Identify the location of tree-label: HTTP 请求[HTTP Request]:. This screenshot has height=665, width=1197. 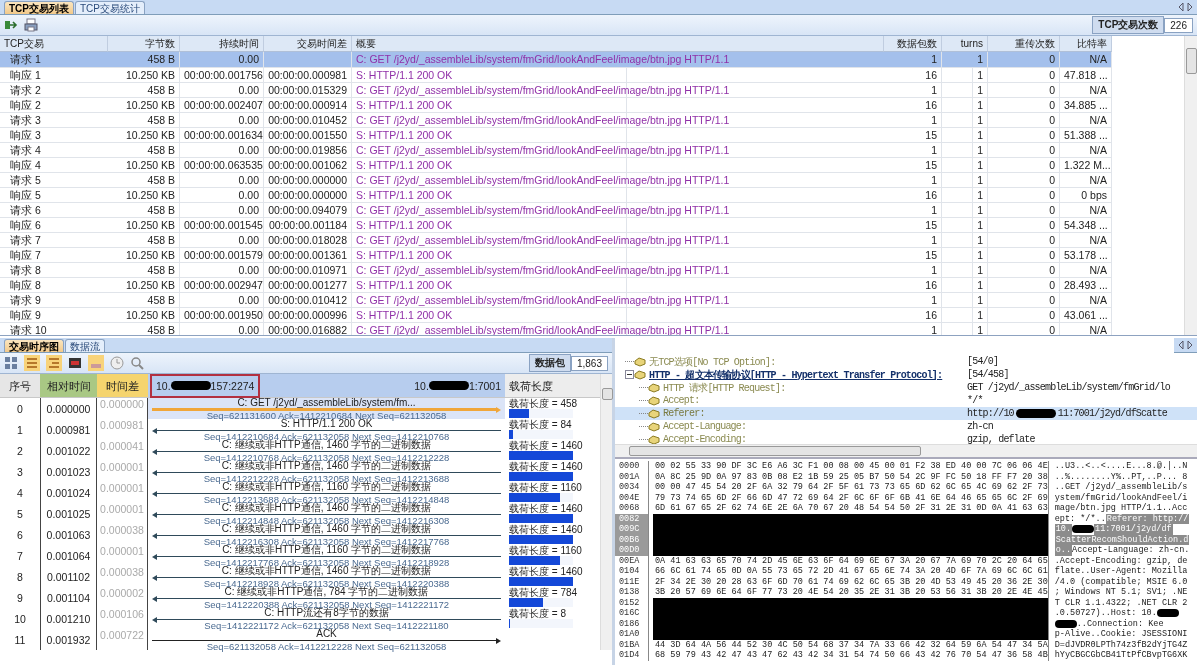
(813, 387).